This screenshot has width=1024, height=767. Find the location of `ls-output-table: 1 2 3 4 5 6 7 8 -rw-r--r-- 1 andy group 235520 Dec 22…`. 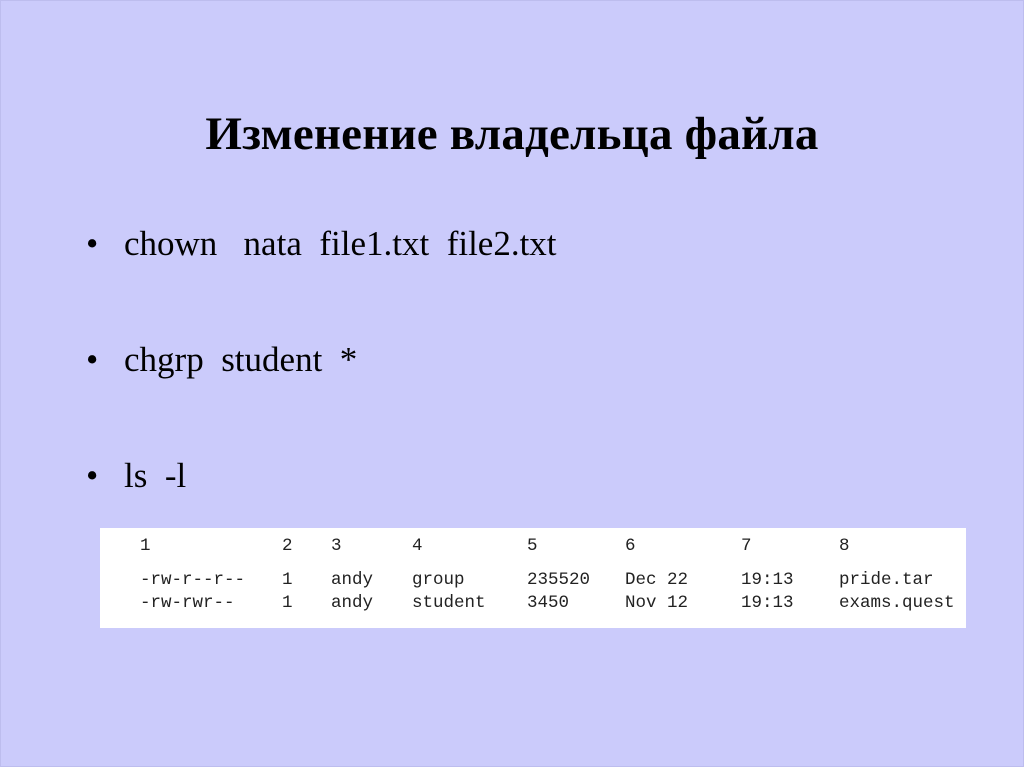

ls-output-table: 1 2 3 4 5 6 7 8 -rw-r--r-- 1 andy group 235520 Dec 22… is located at coordinates (533, 578).